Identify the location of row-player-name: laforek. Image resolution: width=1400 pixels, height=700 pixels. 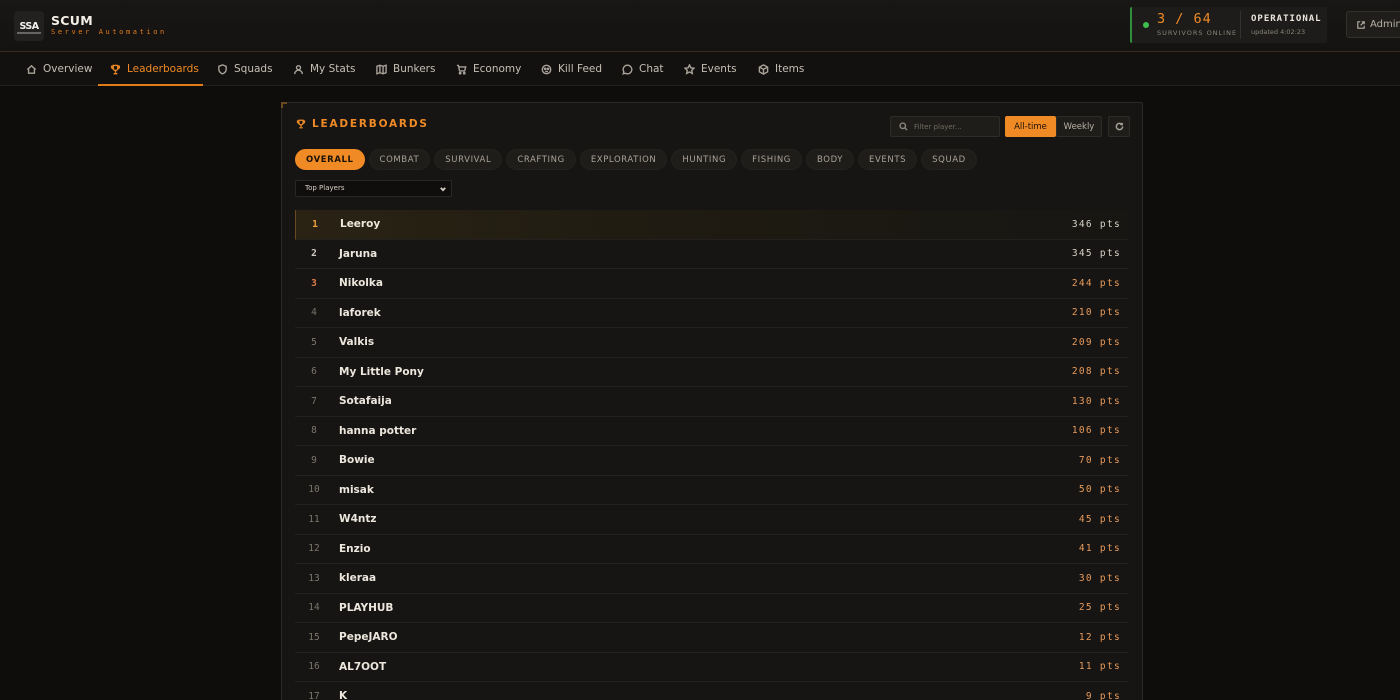
(360, 313).